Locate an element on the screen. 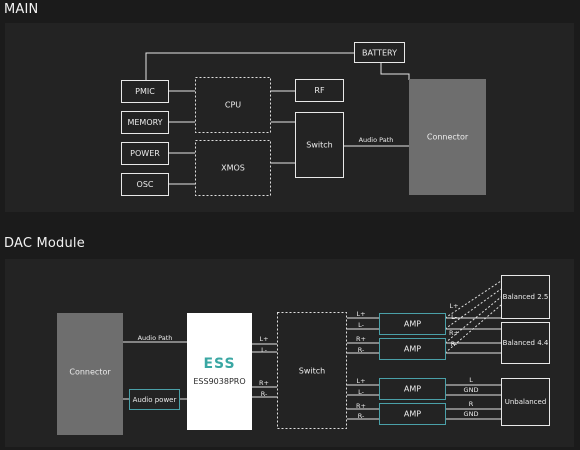  balanced-44-label: Balanced 4.4 is located at coordinates (526, 343).